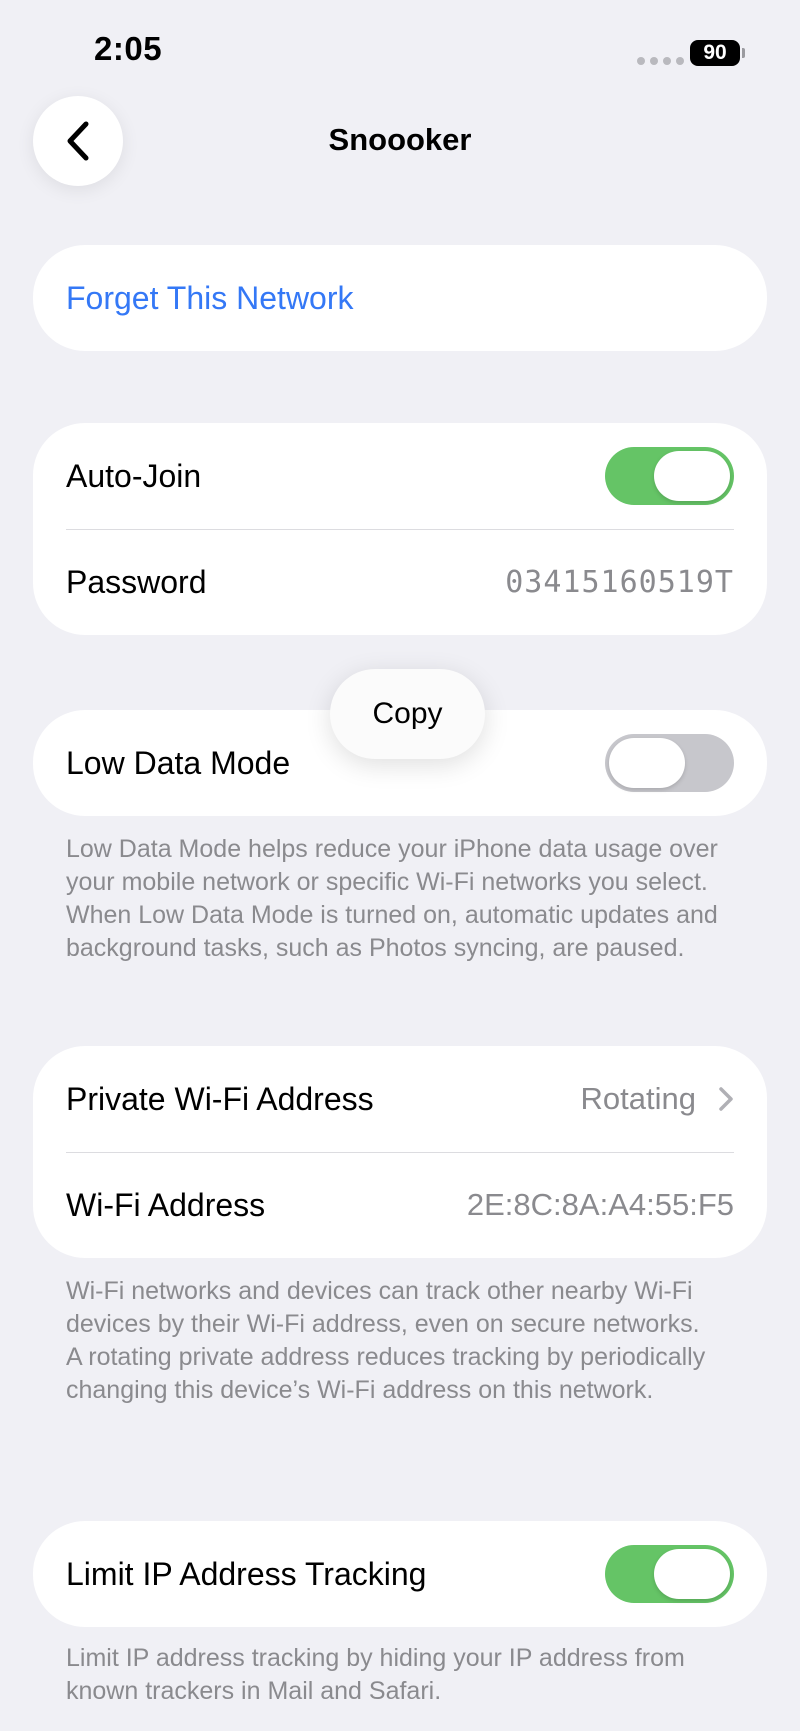  Describe the element at coordinates (638, 1098) in the screenshot. I see `private-address-value: Rotating` at that location.